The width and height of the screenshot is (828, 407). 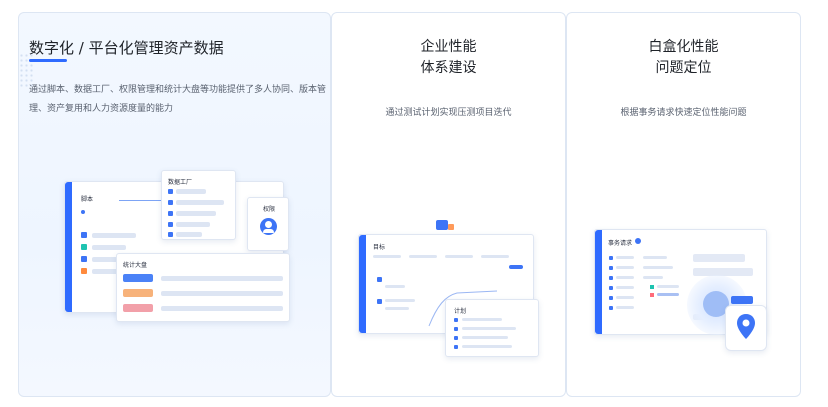 I want to click on target-label: 目标, so click(x=379, y=247).